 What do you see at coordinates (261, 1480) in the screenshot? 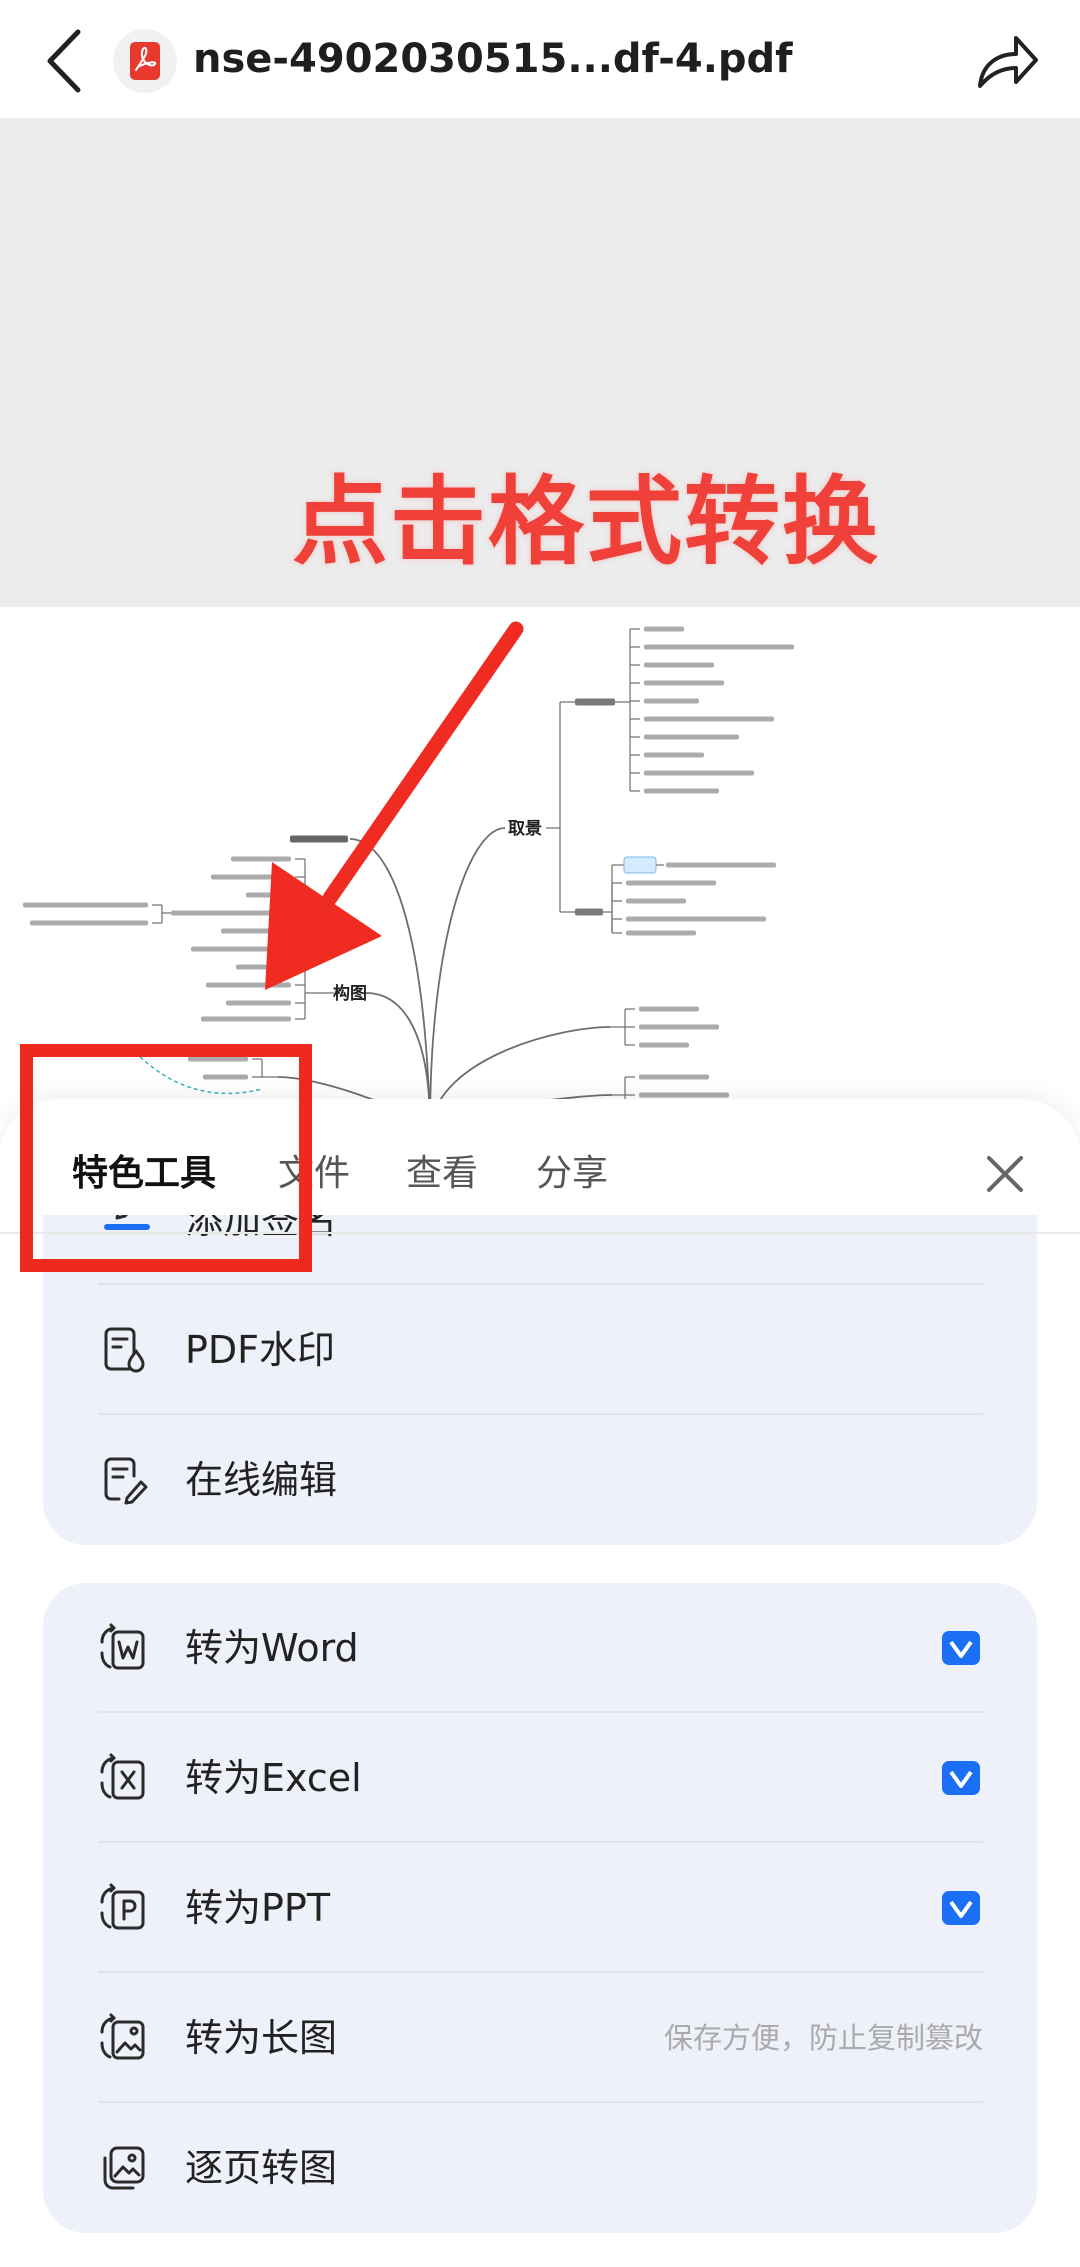
I see `list-item-label: 在线编辑` at bounding box center [261, 1480].